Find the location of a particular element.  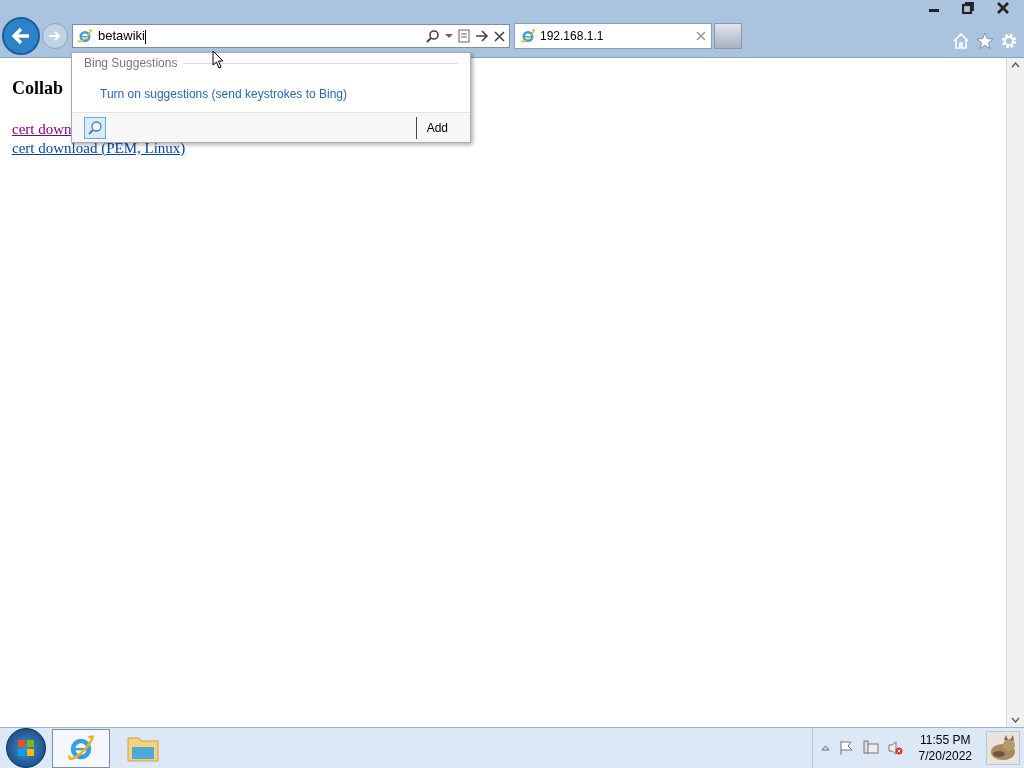

dropdown-caret-icon is located at coordinates (449, 36).